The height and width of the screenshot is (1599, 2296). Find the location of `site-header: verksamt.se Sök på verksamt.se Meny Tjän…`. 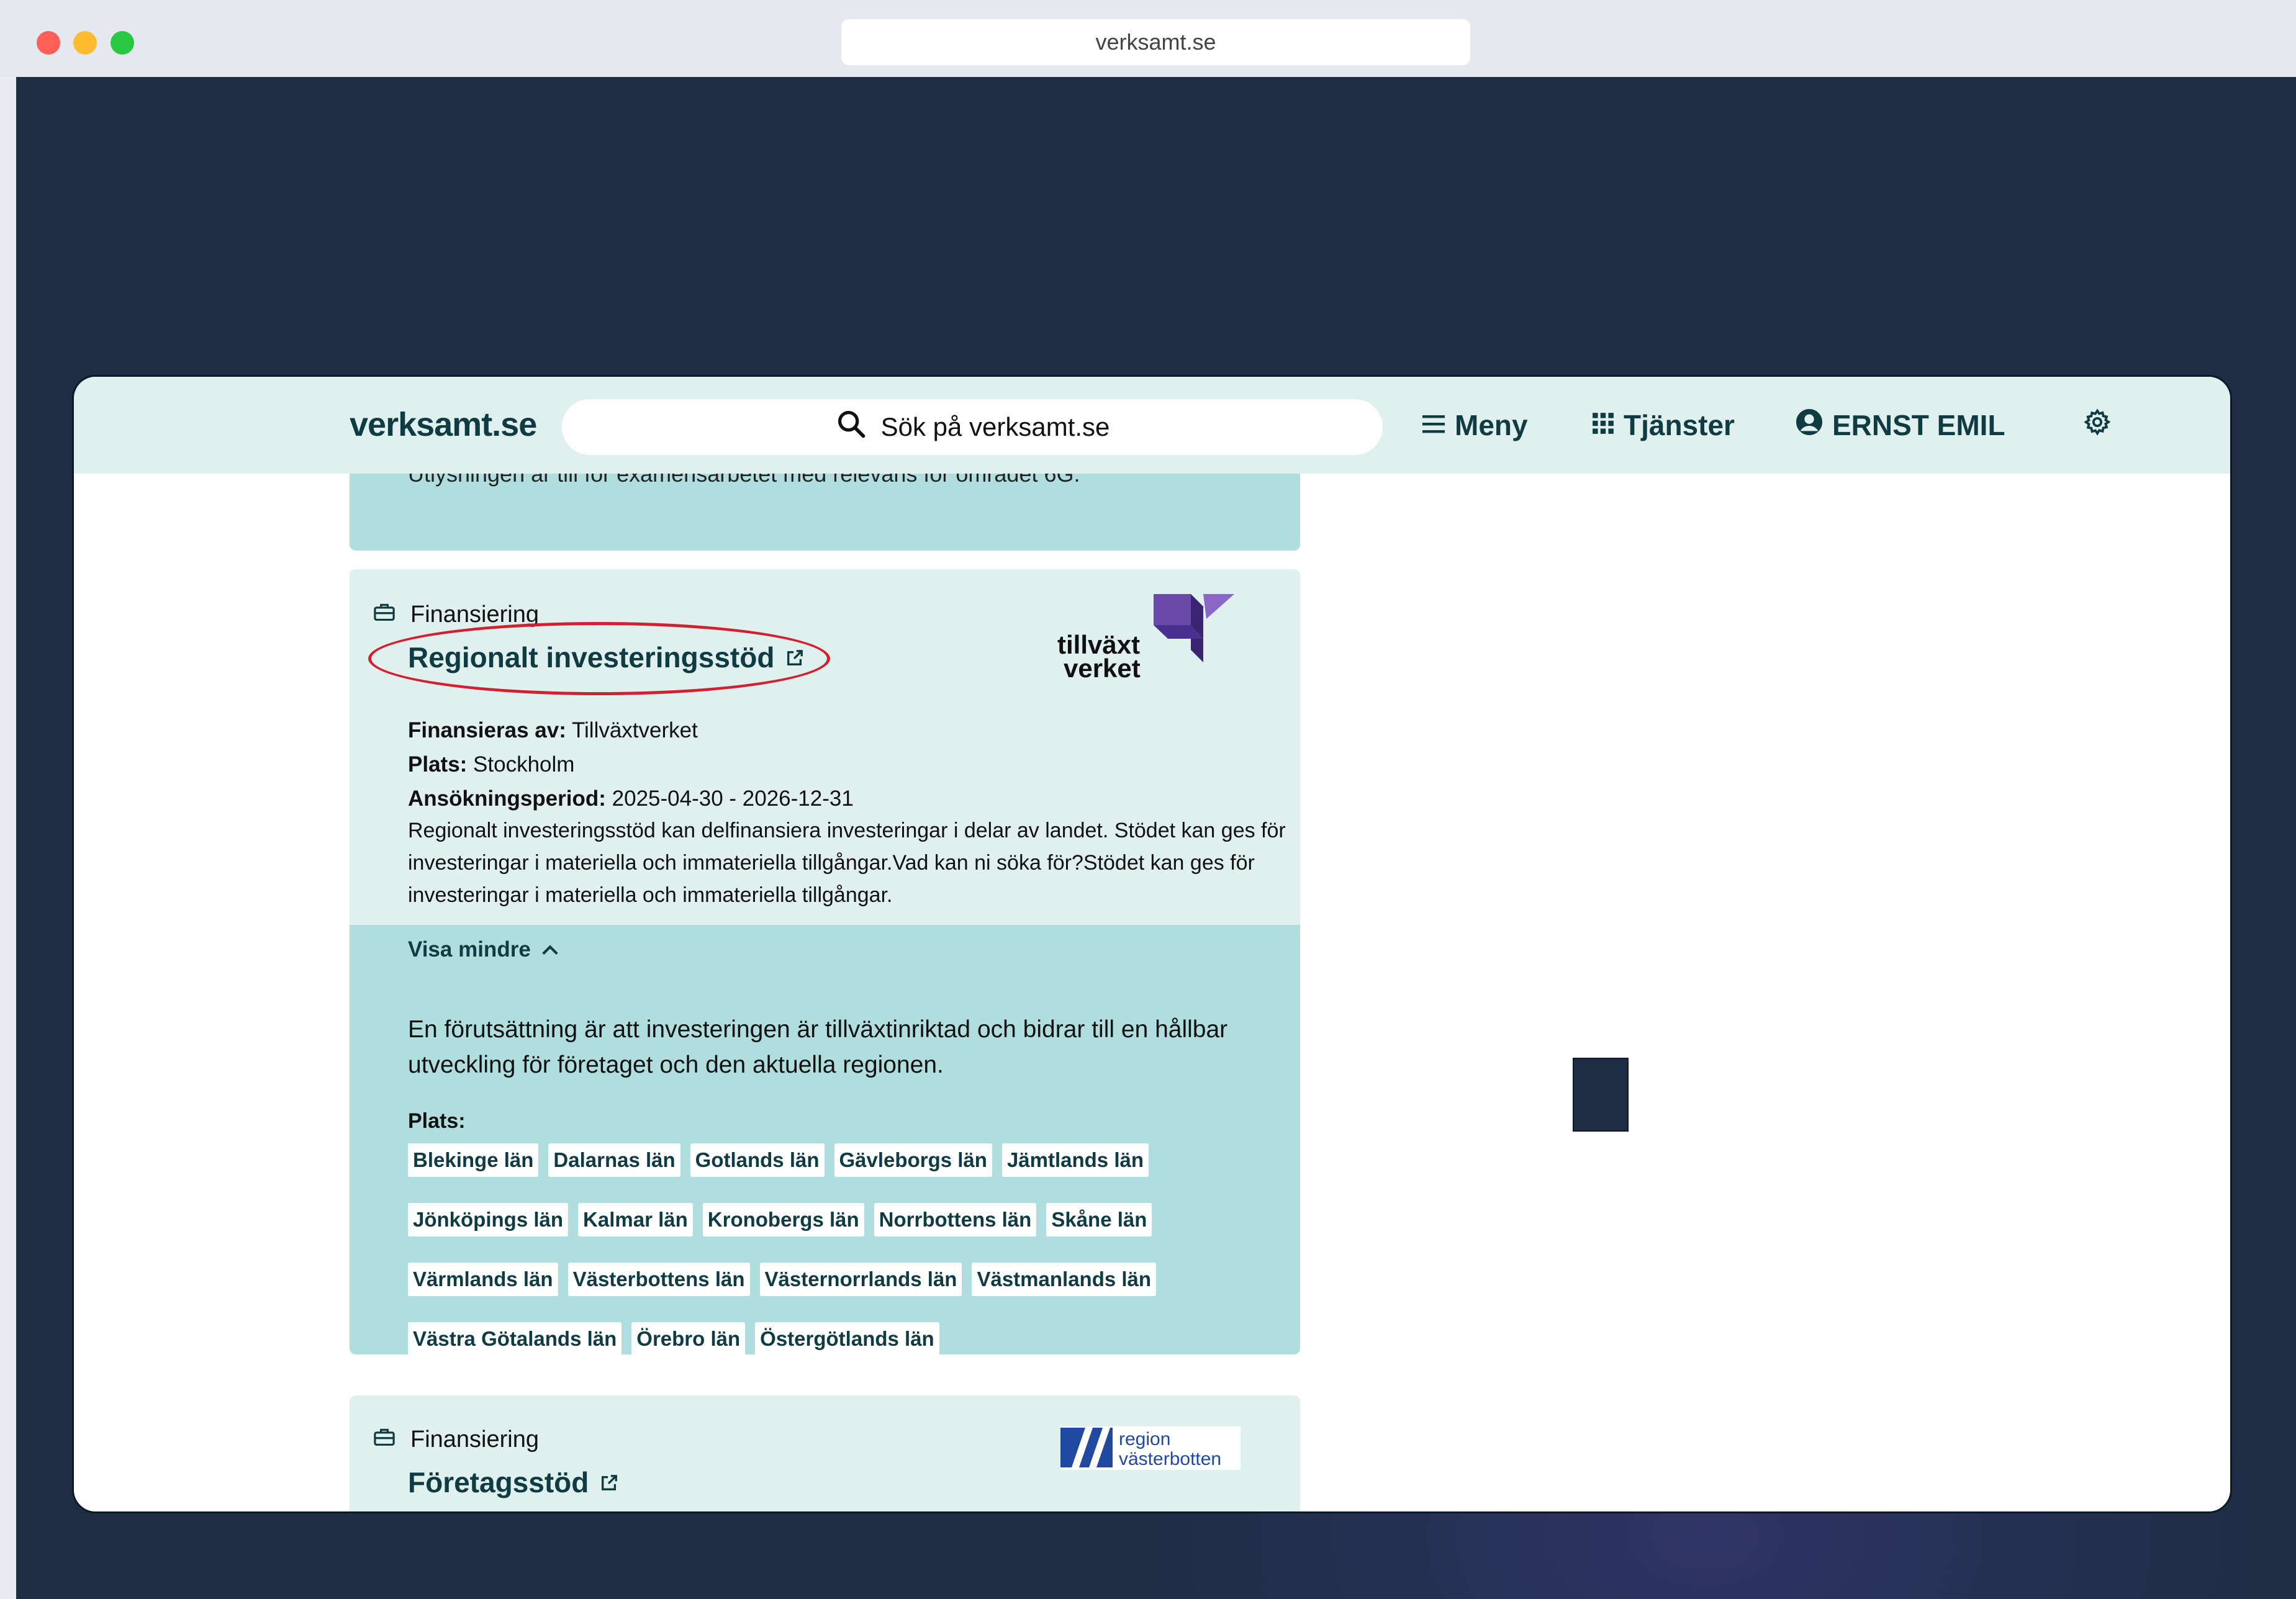

site-header: verksamt.se Sök på verksamt.se Meny Tjän… is located at coordinates (1152, 425).